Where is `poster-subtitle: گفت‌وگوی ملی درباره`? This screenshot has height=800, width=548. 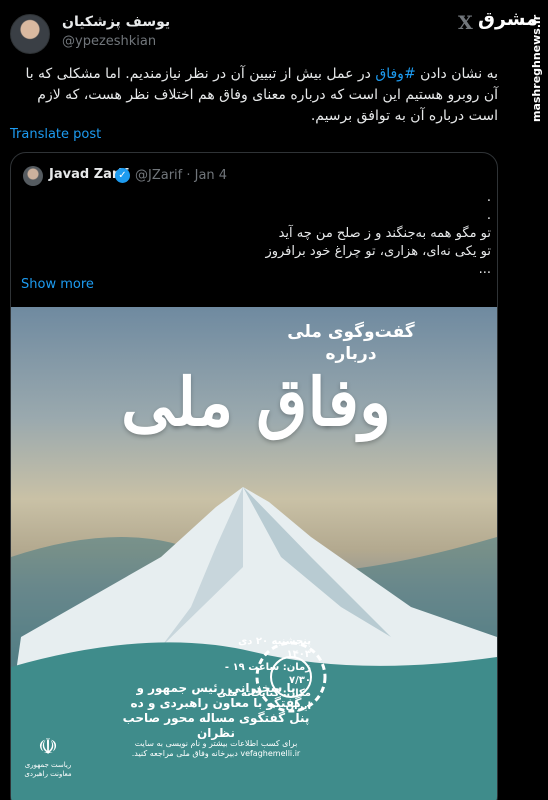 poster-subtitle: گفت‌وگوی ملی درباره is located at coordinates (351, 343).